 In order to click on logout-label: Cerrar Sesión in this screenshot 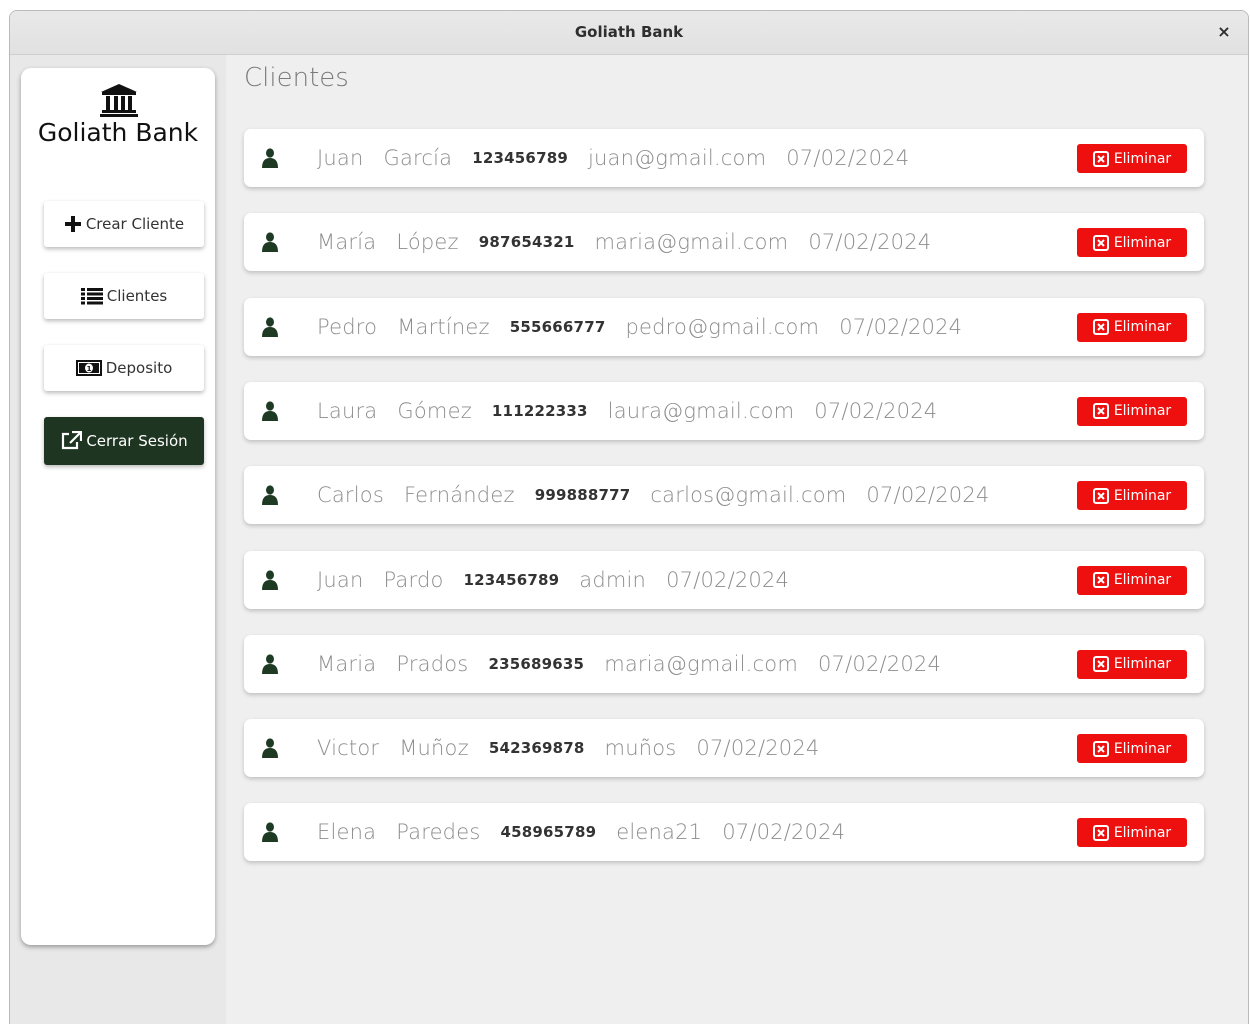, I will do `click(137, 441)`.